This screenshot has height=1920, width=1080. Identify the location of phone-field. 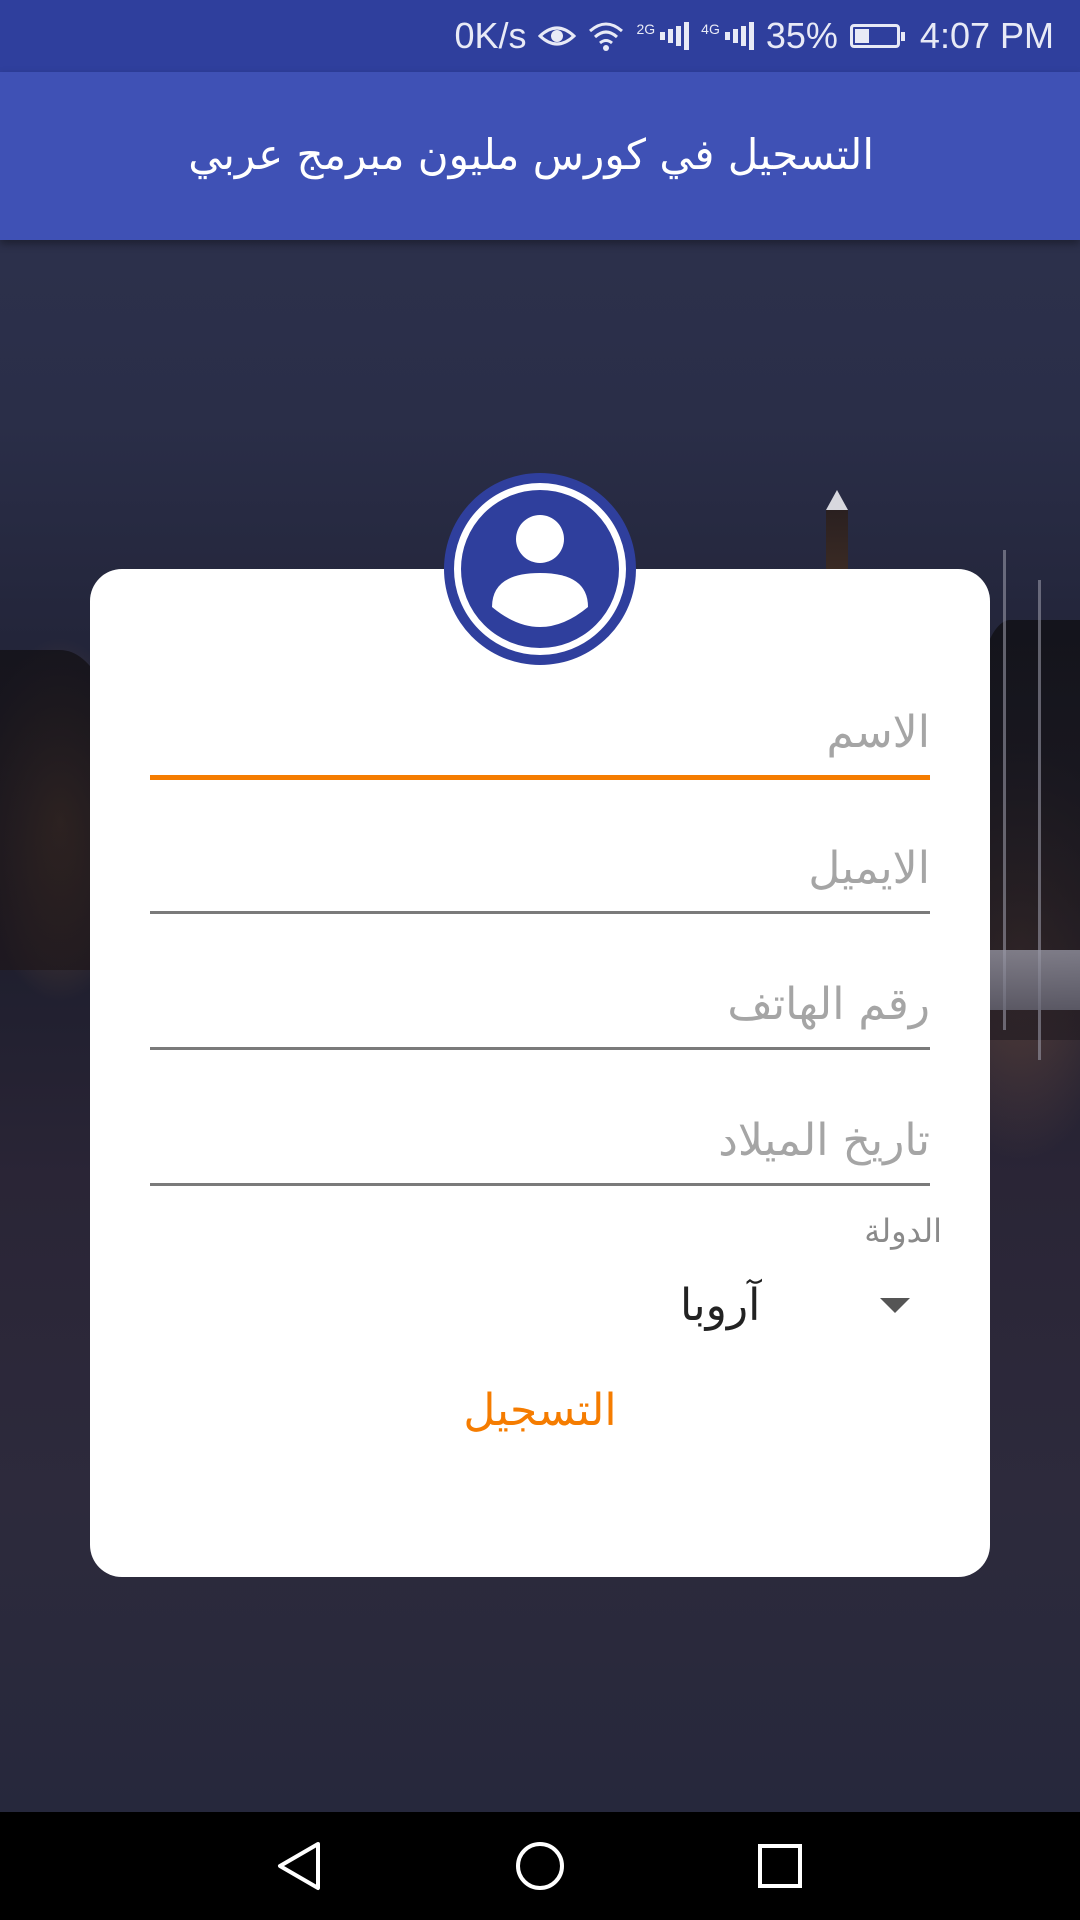
(540, 1007).